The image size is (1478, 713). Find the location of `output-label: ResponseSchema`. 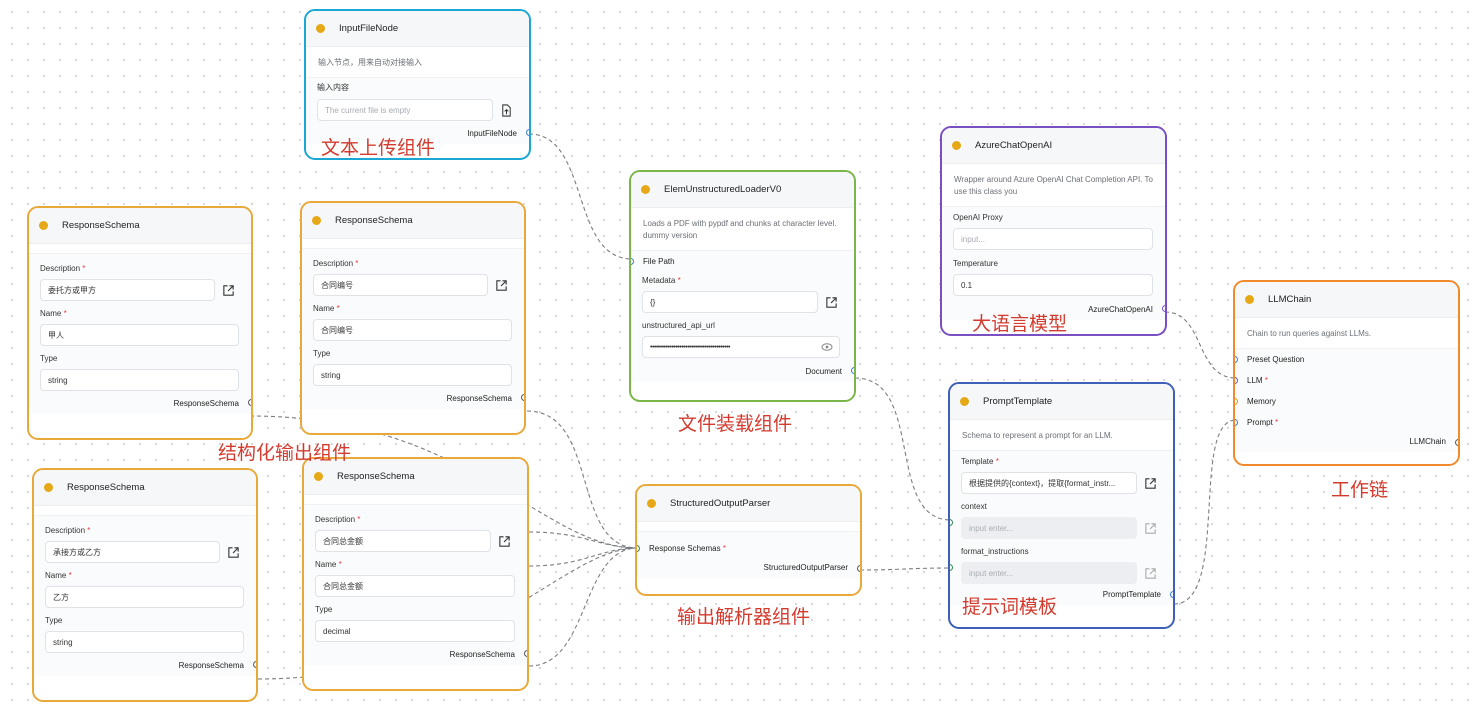

output-label: ResponseSchema is located at coordinates (479, 398).